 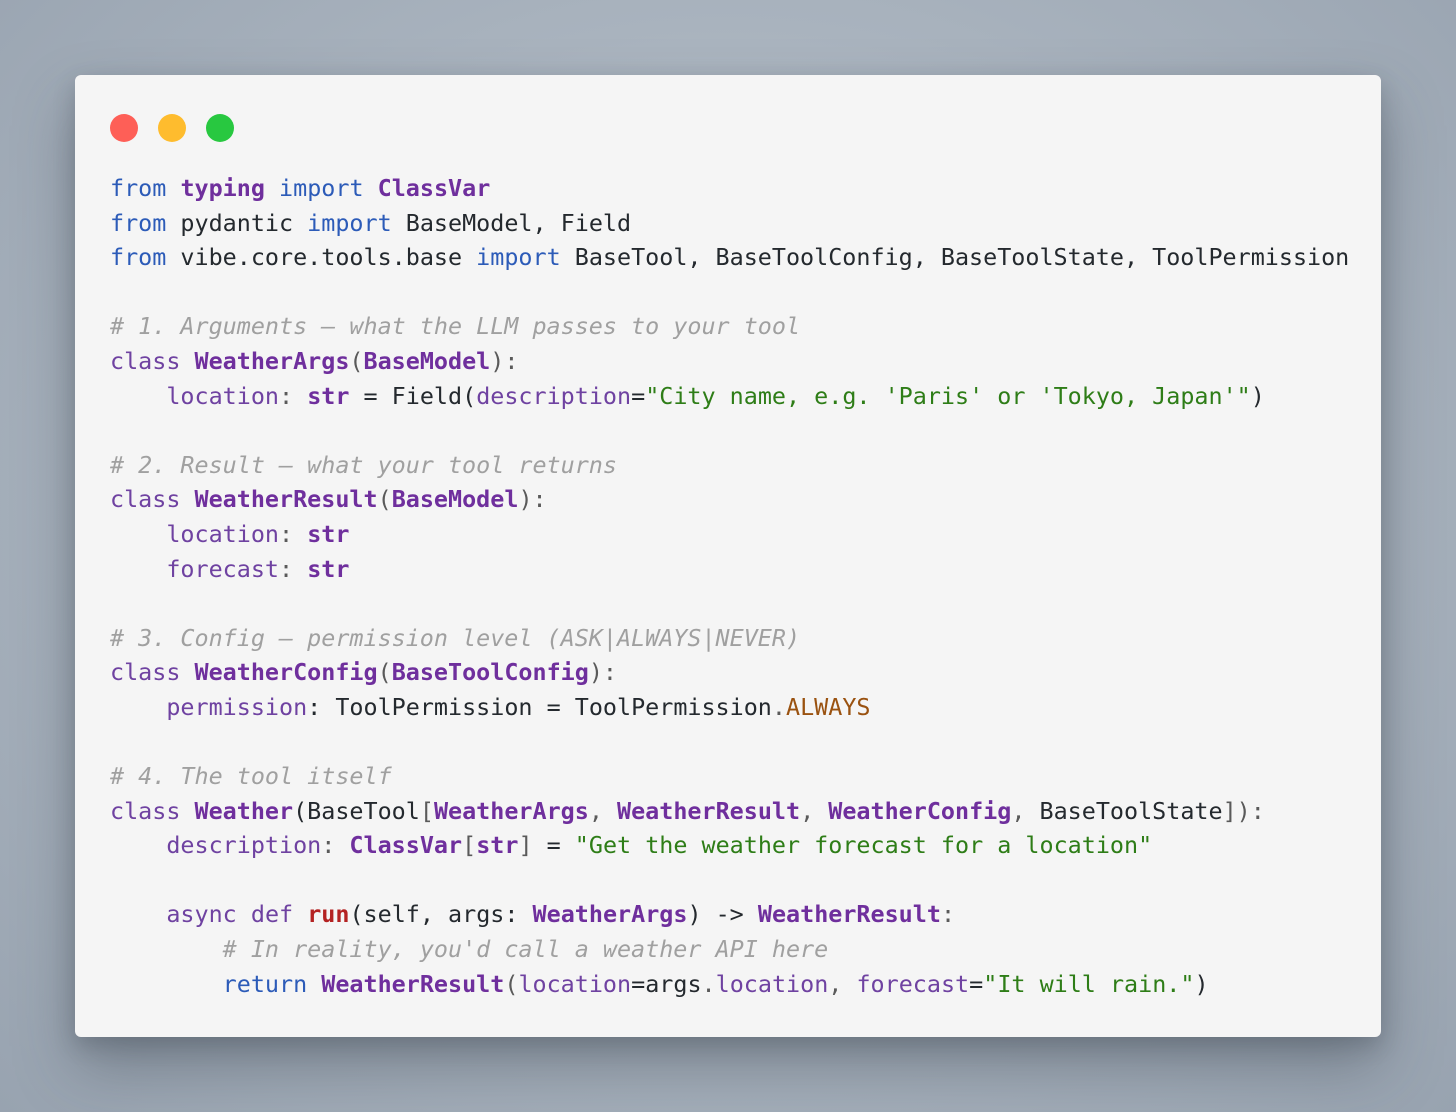 What do you see at coordinates (709, 810) in the screenshot?
I see `generic-arg: WeatherResult` at bounding box center [709, 810].